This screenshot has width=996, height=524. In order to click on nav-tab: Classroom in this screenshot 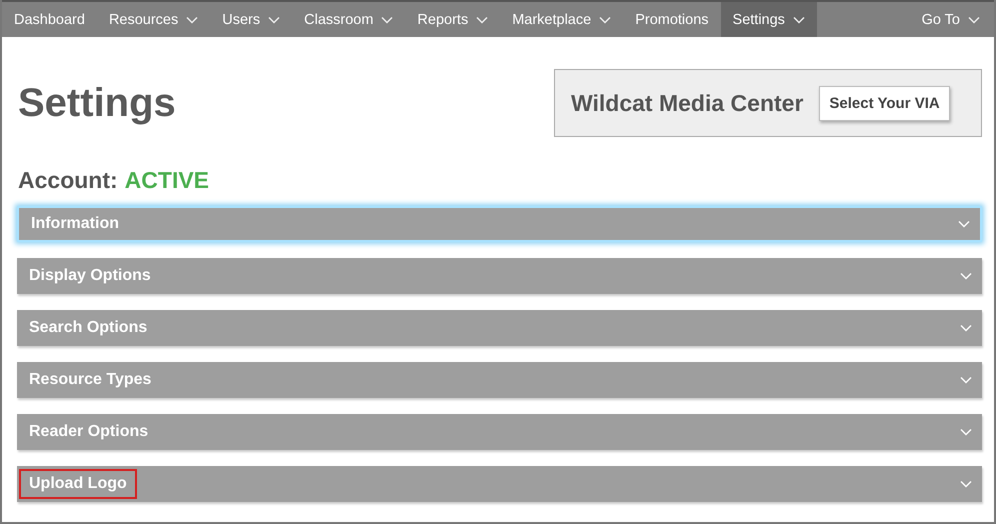, I will do `click(349, 19)`.